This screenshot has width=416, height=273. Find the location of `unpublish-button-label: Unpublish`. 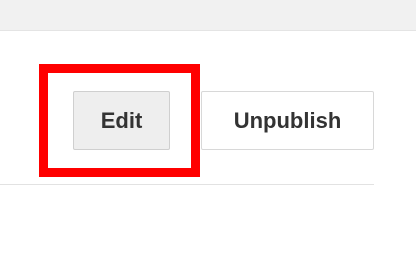

unpublish-button-label: Unpublish is located at coordinates (287, 120).